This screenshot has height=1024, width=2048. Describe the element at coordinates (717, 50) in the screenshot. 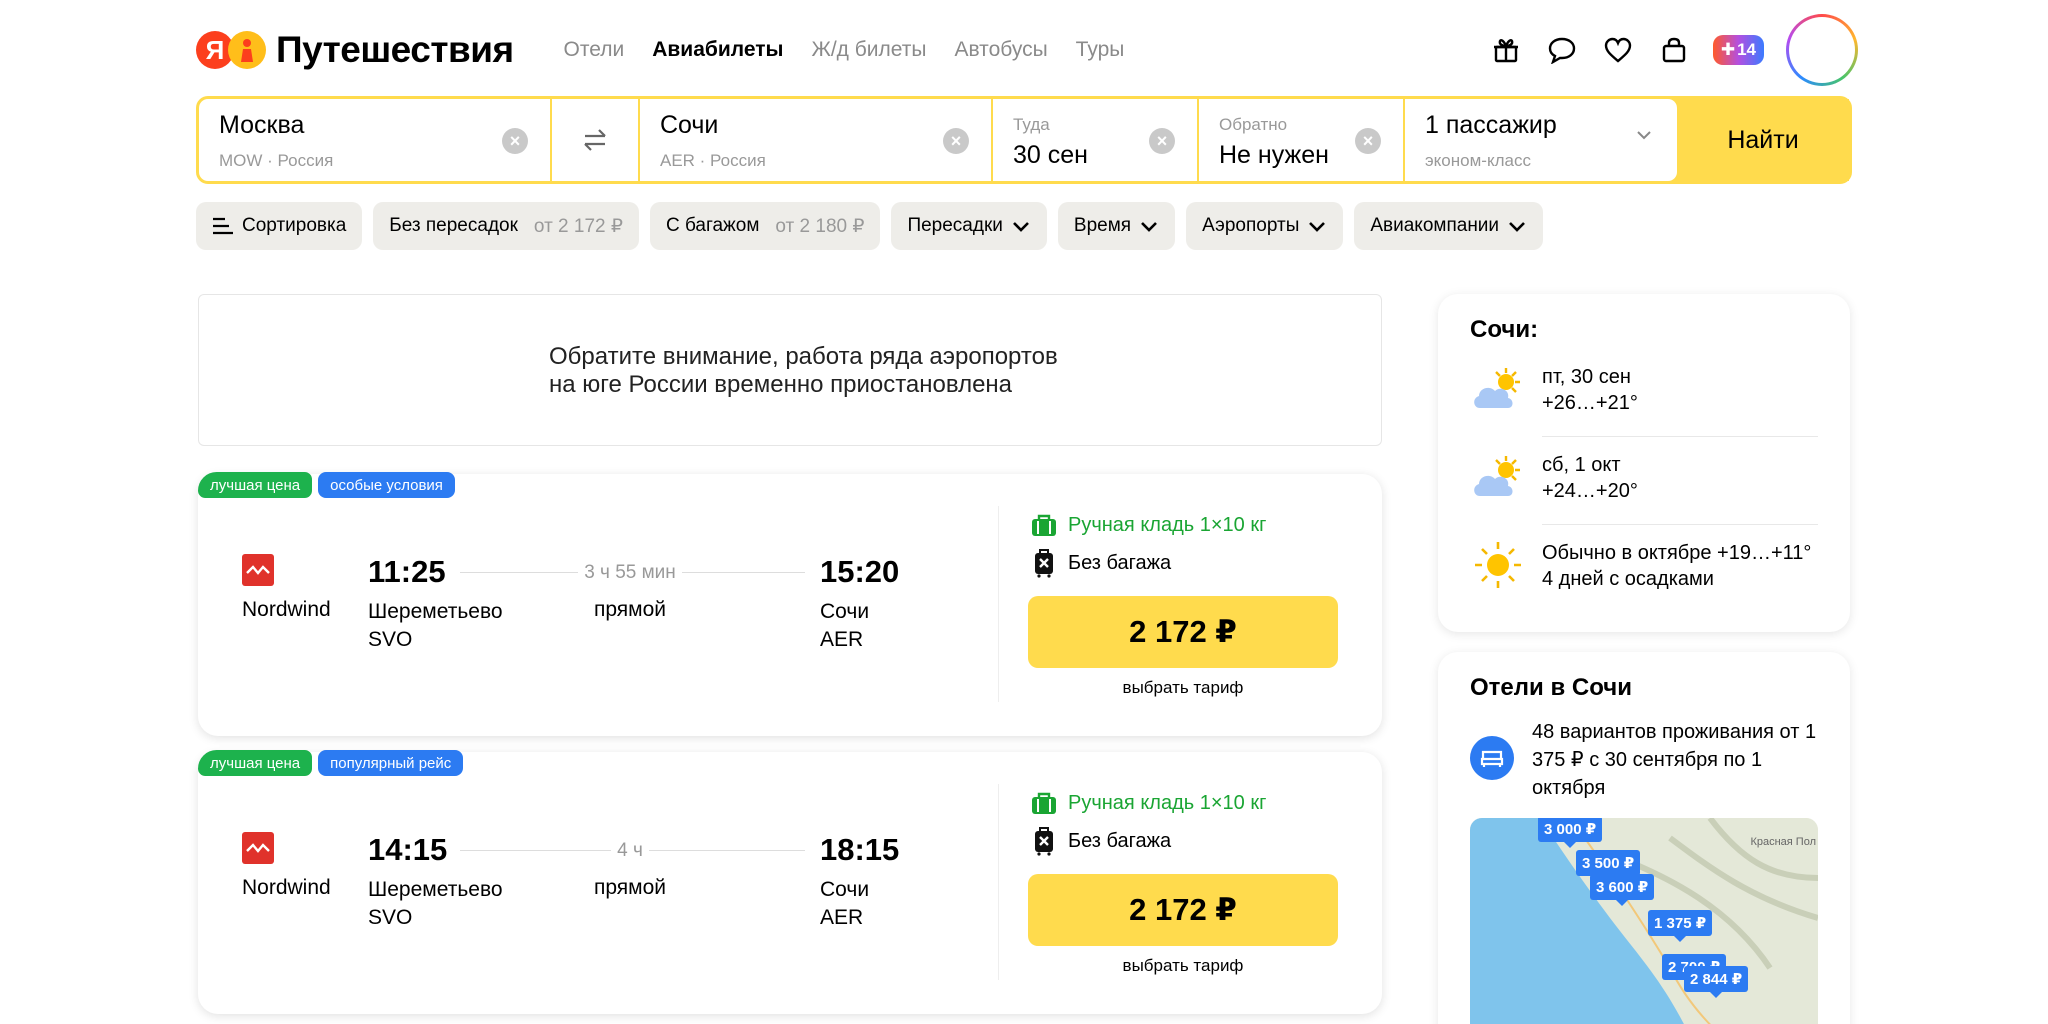

I see `nav-avia: Авиабилеты` at that location.